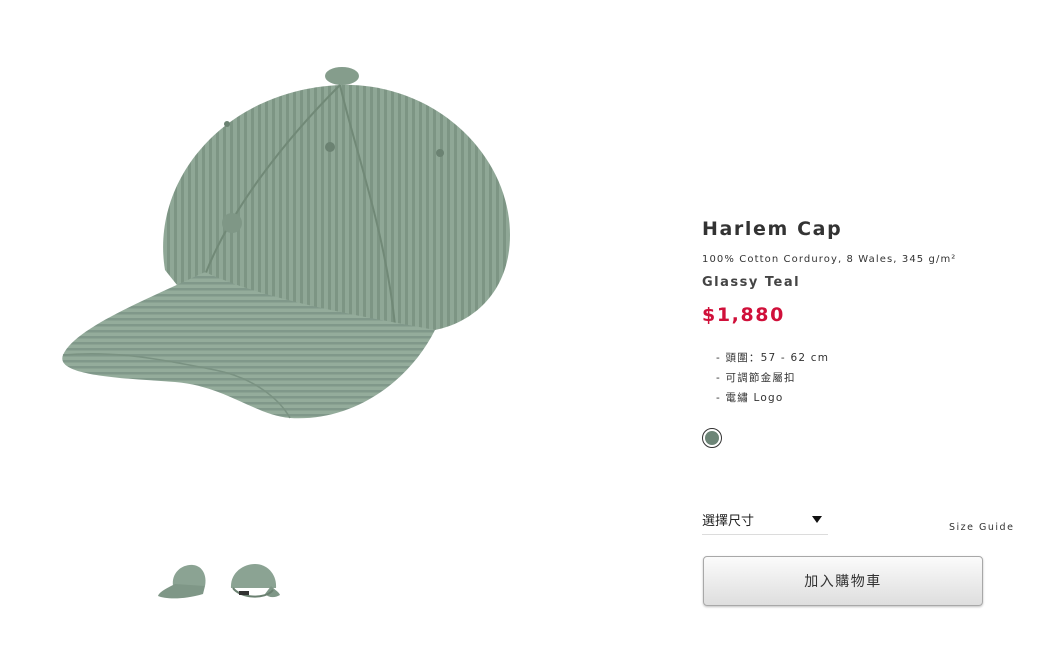  I want to click on color-swatch-glassy-teal, so click(712, 438).